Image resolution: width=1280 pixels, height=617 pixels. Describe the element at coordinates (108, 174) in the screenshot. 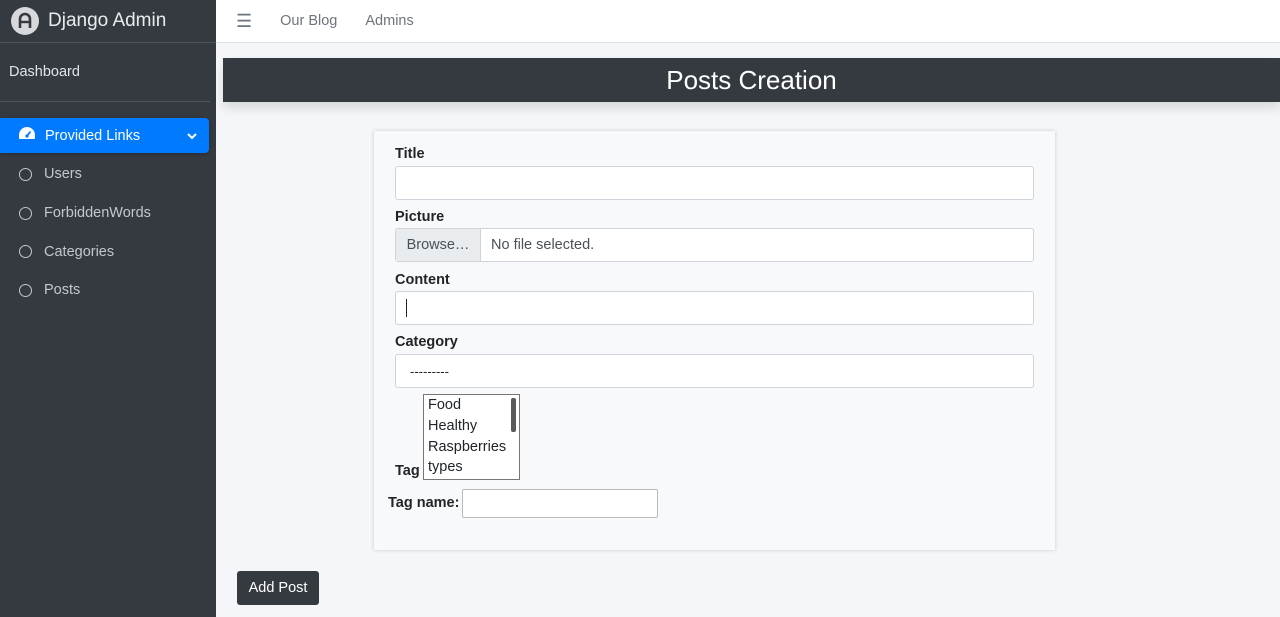

I see `sidebar-item-users: Users` at that location.